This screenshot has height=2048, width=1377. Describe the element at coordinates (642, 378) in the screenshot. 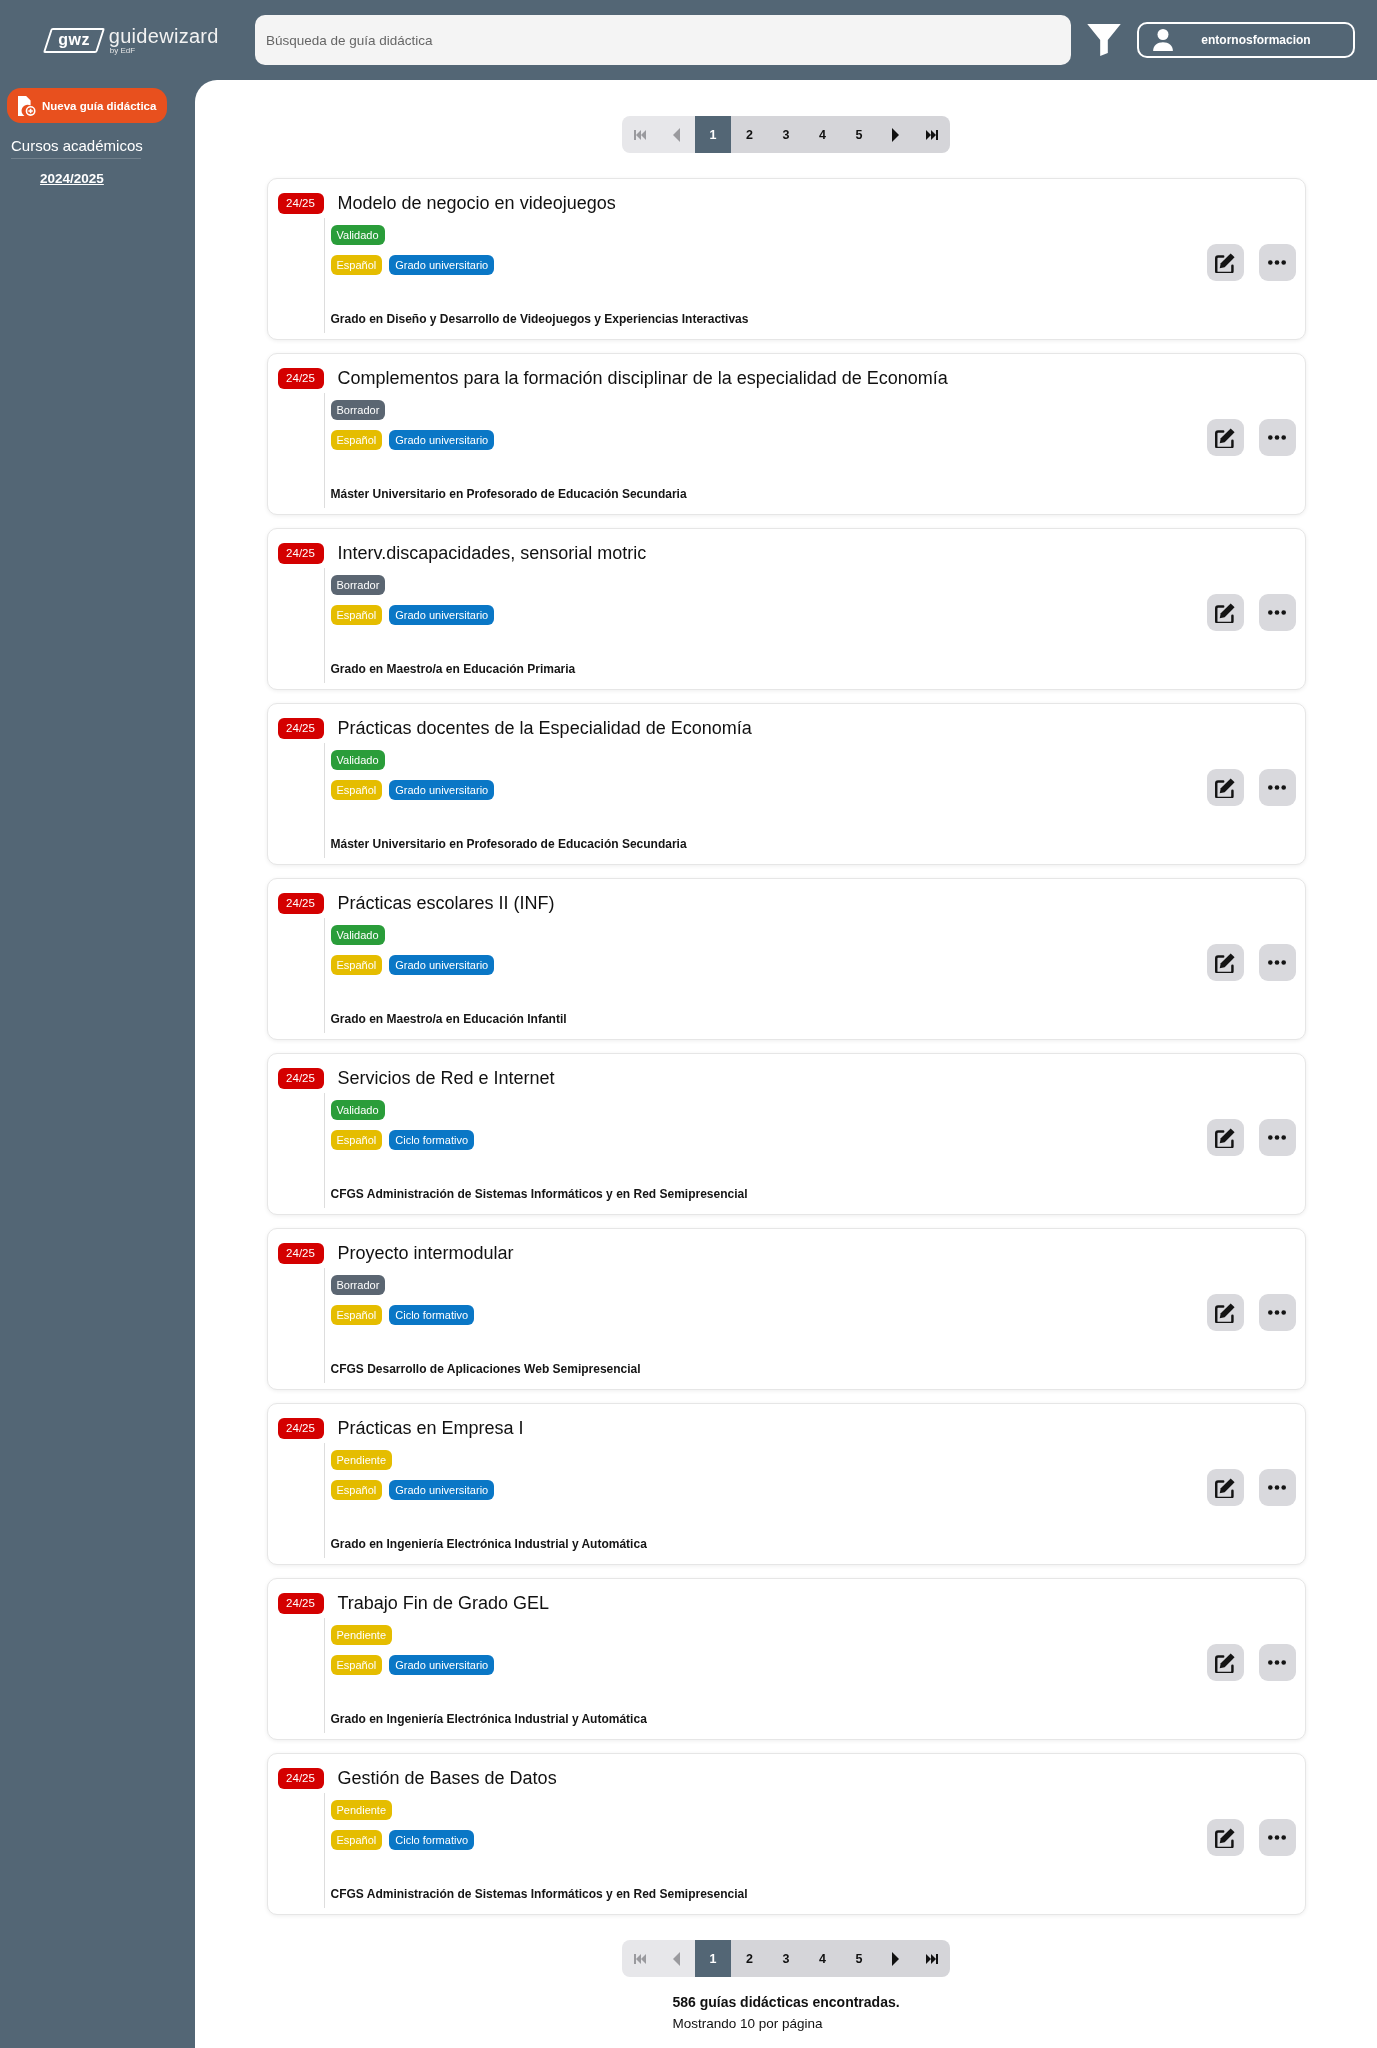

I see `guide-title: Complementos para la formación disciplinar de la especialidad de Economía` at that location.